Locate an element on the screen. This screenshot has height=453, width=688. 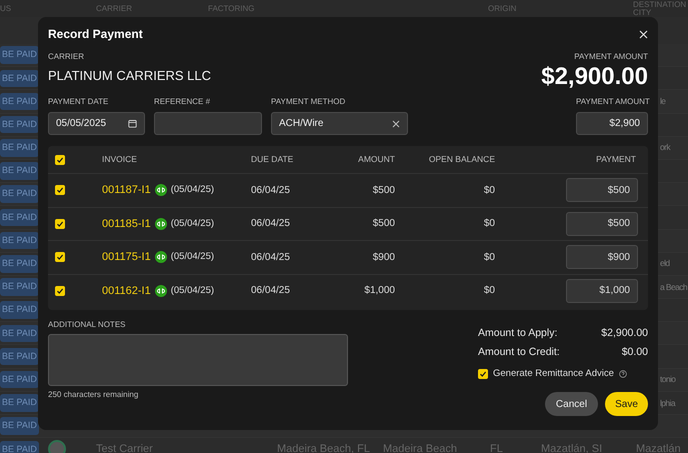
column-header: INVOICE is located at coordinates (120, 159).